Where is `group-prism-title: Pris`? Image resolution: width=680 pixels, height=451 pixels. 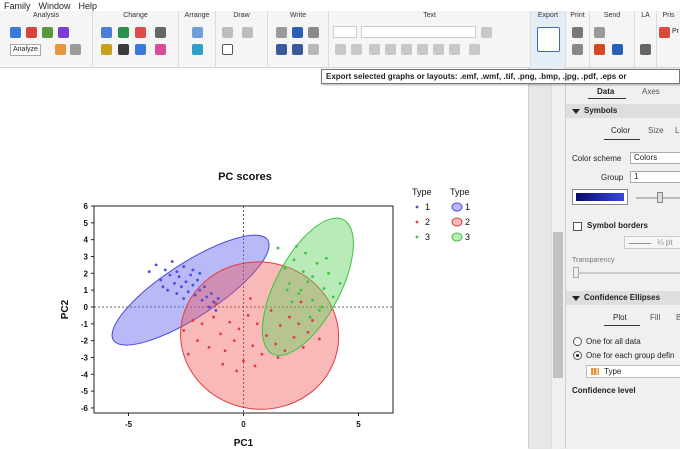
group-prism-title: Pris is located at coordinates (668, 15).